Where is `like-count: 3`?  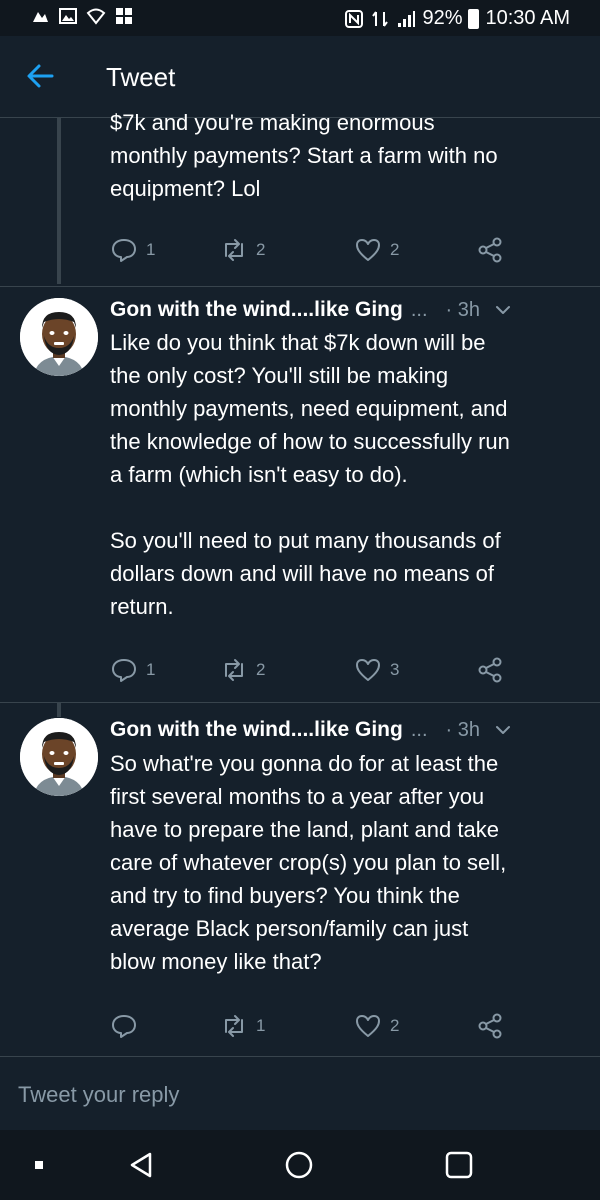 like-count: 3 is located at coordinates (395, 669).